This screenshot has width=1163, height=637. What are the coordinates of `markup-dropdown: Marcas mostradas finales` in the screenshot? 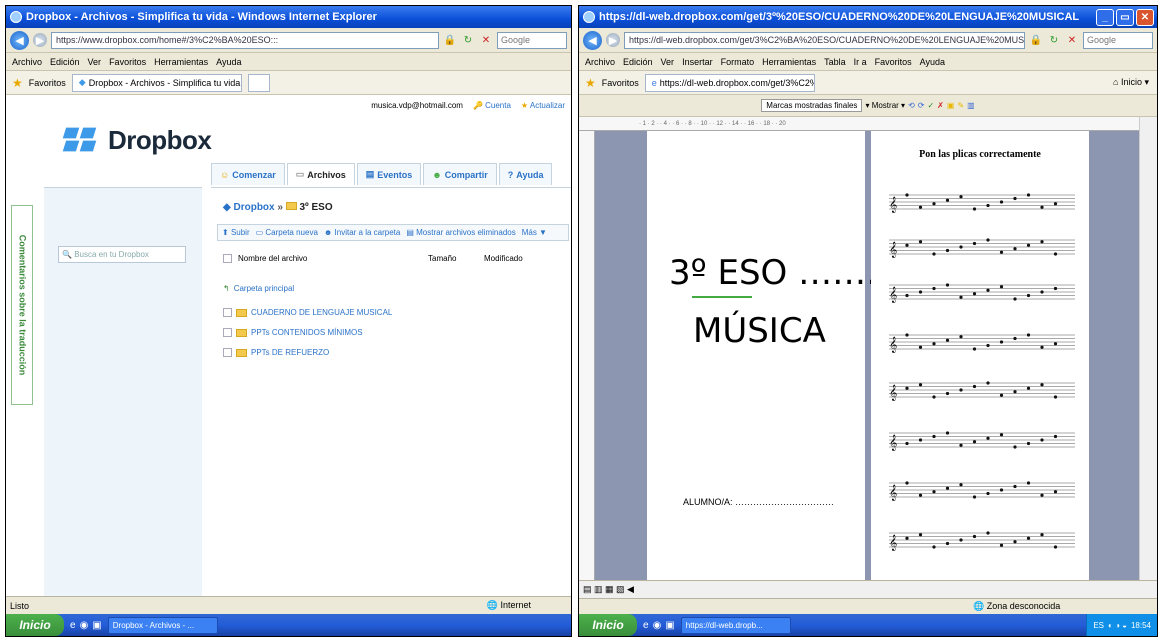 It's located at (812, 105).